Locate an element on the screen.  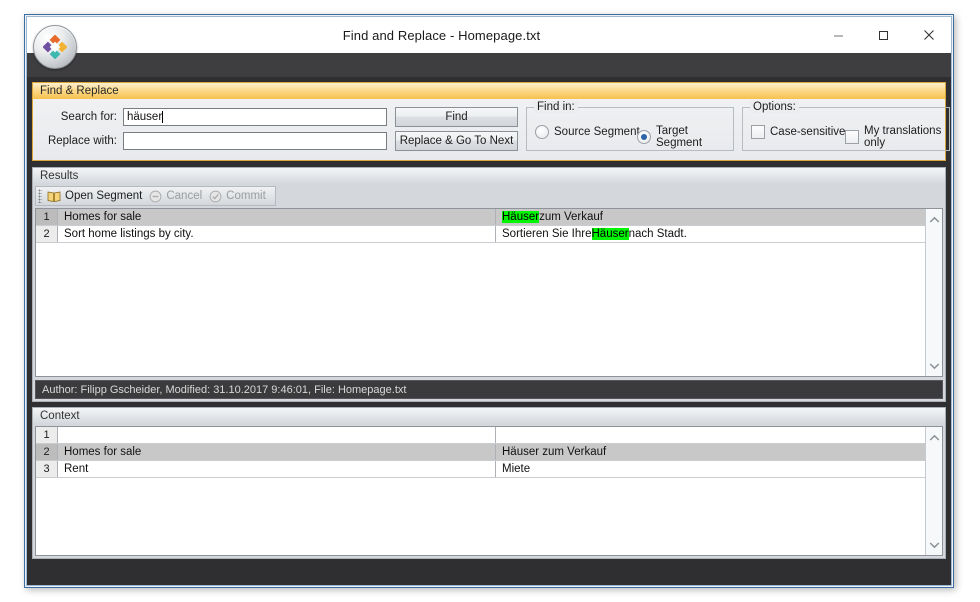
checkbox-case-sensitive: Case-sensitive is located at coordinates (798, 132).